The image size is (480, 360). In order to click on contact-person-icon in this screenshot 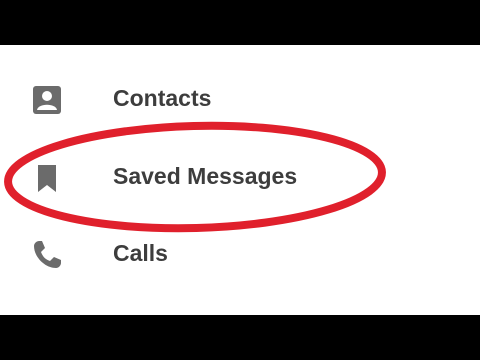, I will do `click(47, 100)`.